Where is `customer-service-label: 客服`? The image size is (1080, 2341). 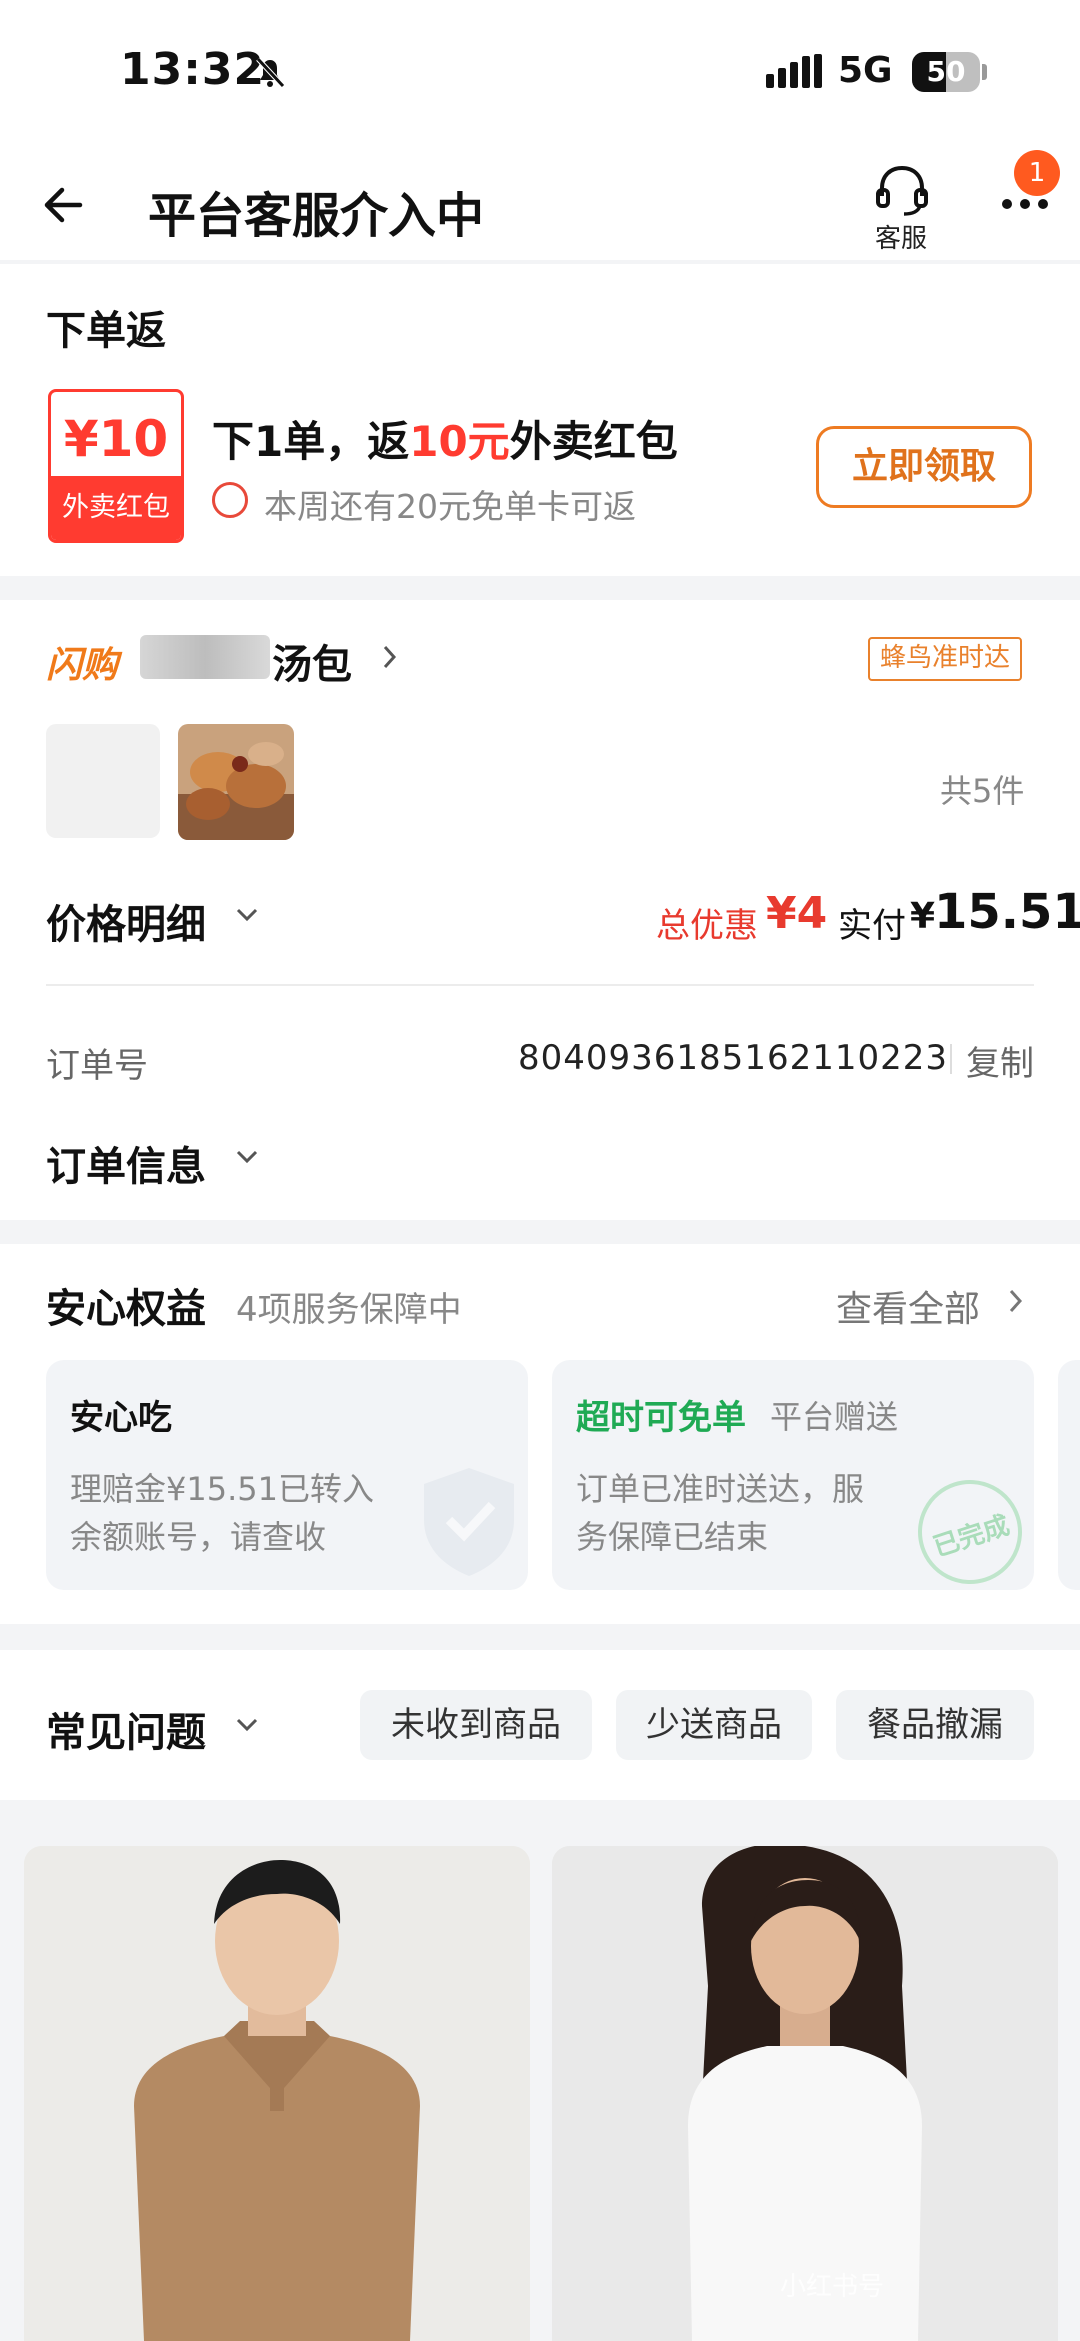 customer-service-label: 客服 is located at coordinates (901, 239).